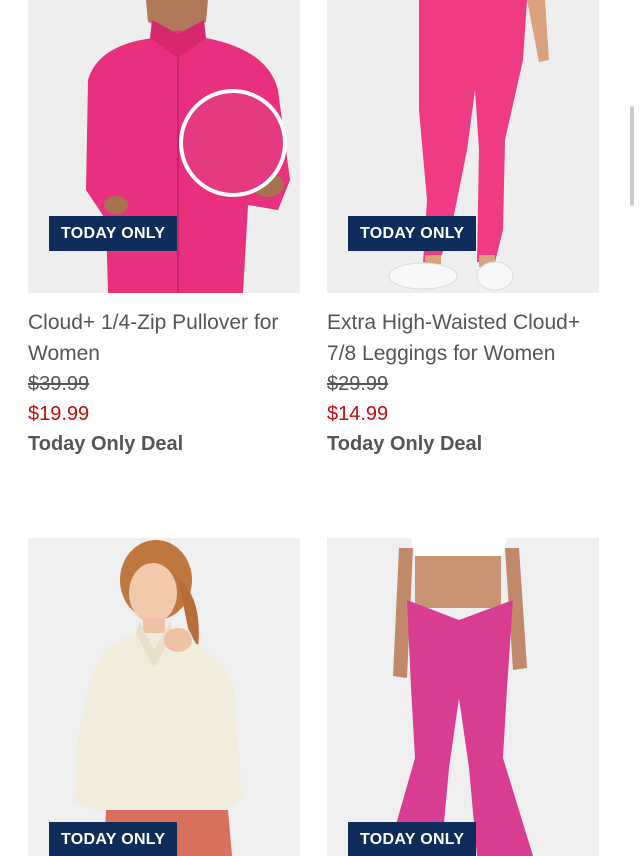 The height and width of the screenshot is (856, 640). I want to click on product-title: Cloud+ 1/4-Zip Pullover for Women, so click(164, 338).